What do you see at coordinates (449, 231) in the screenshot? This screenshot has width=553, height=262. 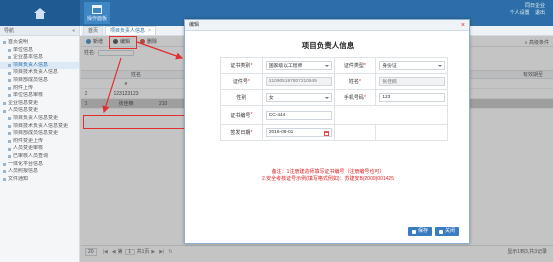 I see `close-button-label: 关闭` at bounding box center [449, 231].